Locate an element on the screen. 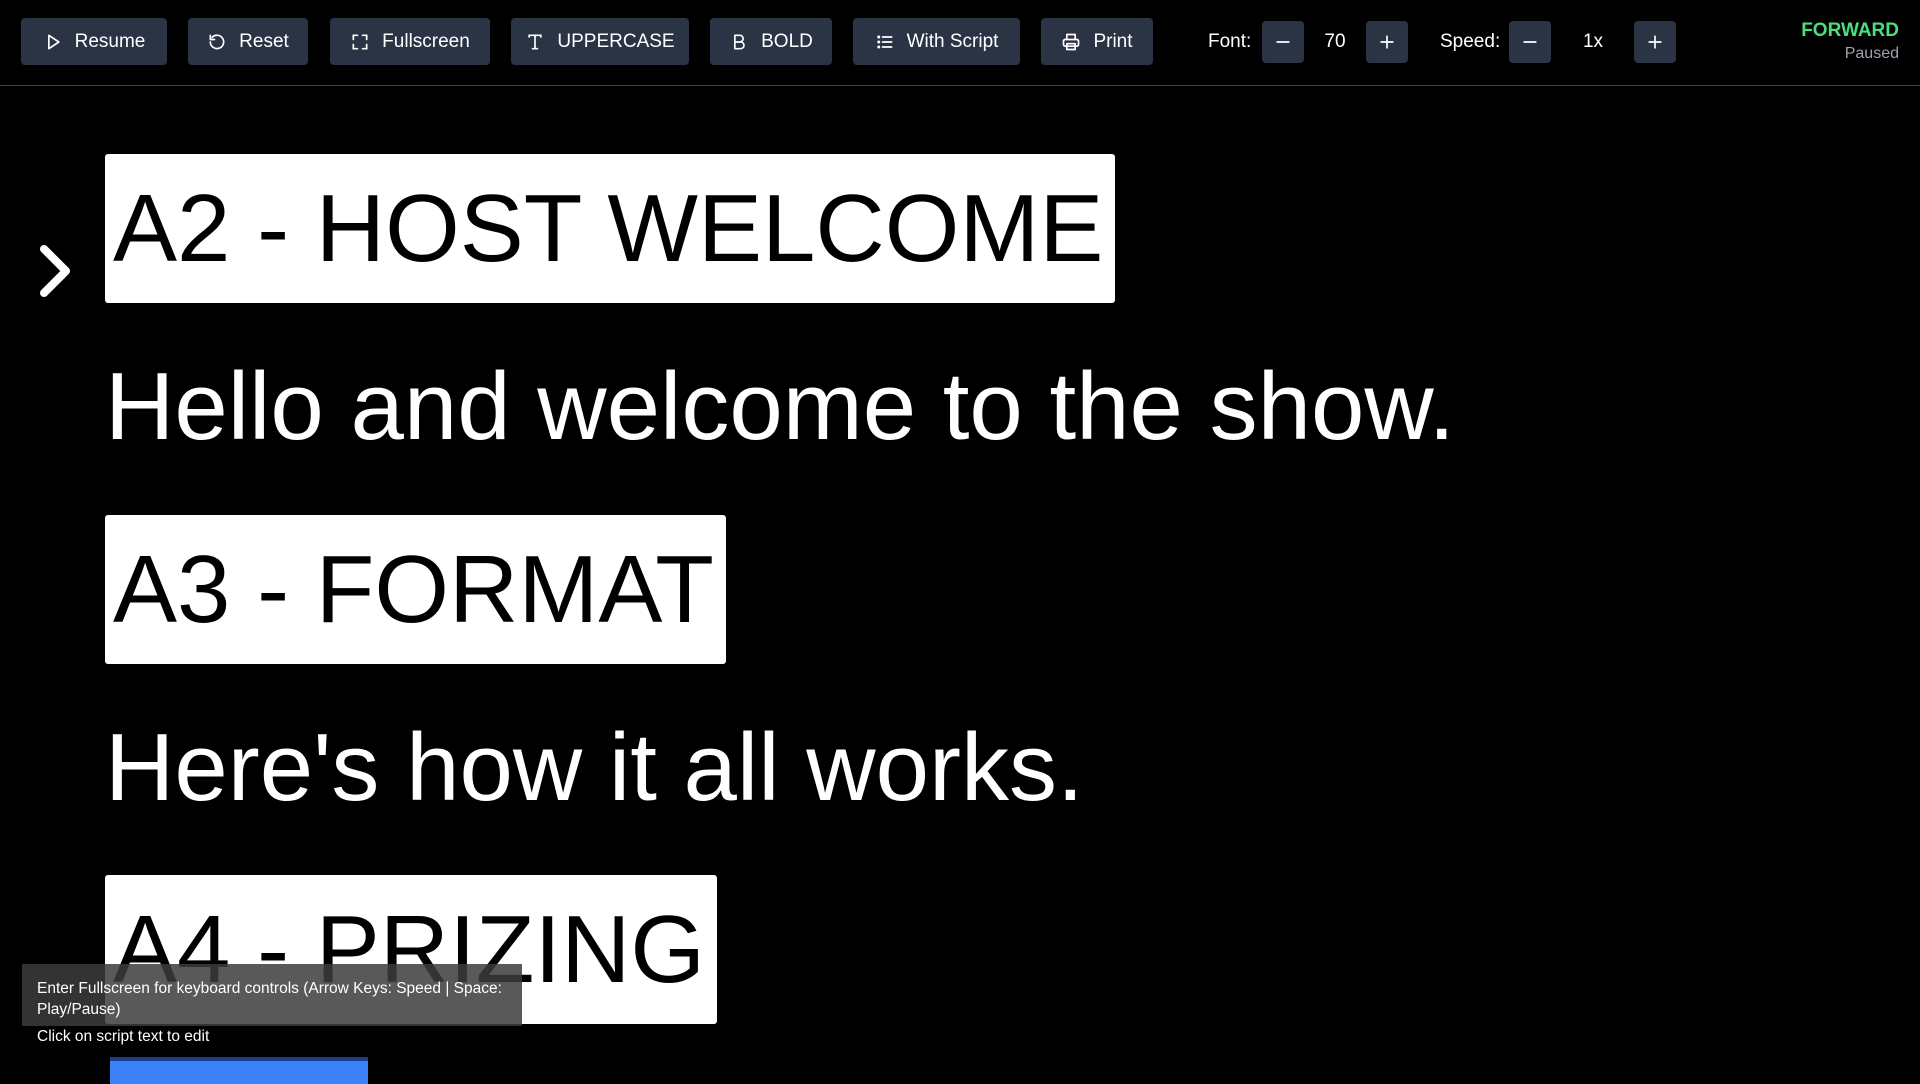 This screenshot has height=1084, width=1920. font-decrease-button is located at coordinates (1283, 42).